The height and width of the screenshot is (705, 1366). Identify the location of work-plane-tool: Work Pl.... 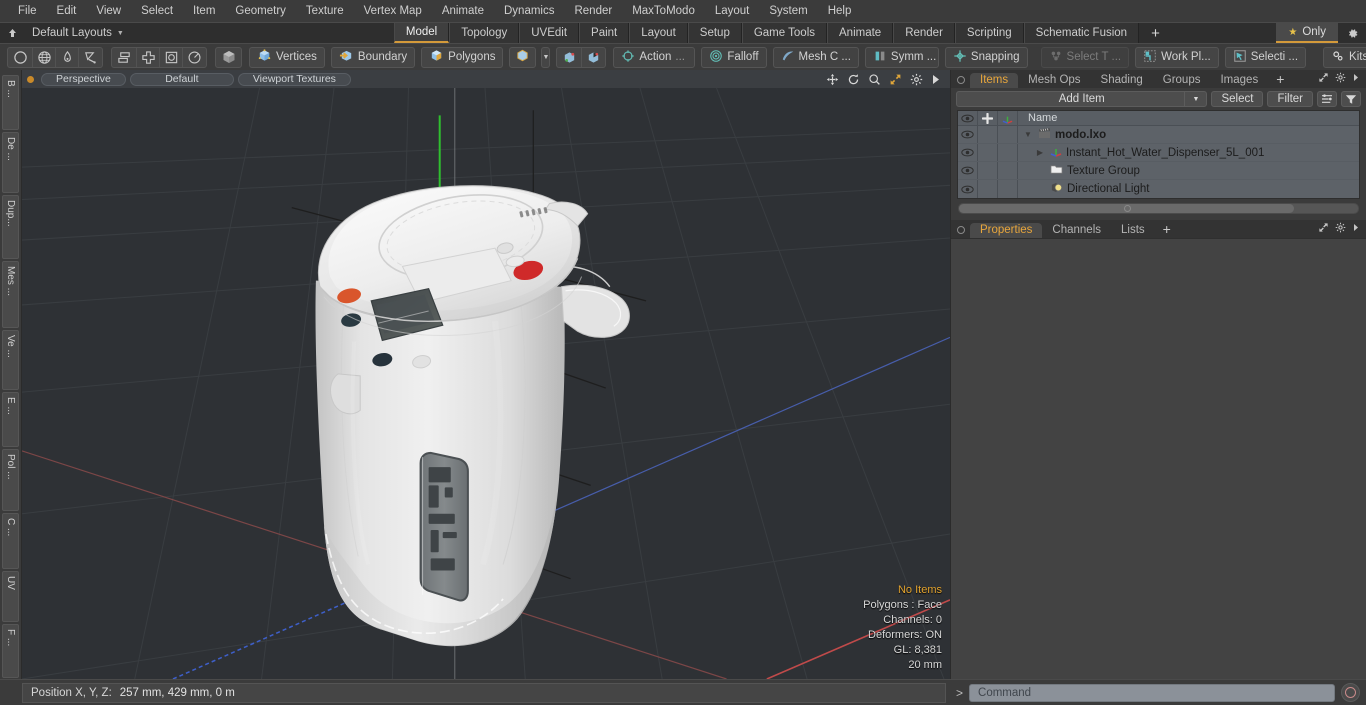
(1177, 57).